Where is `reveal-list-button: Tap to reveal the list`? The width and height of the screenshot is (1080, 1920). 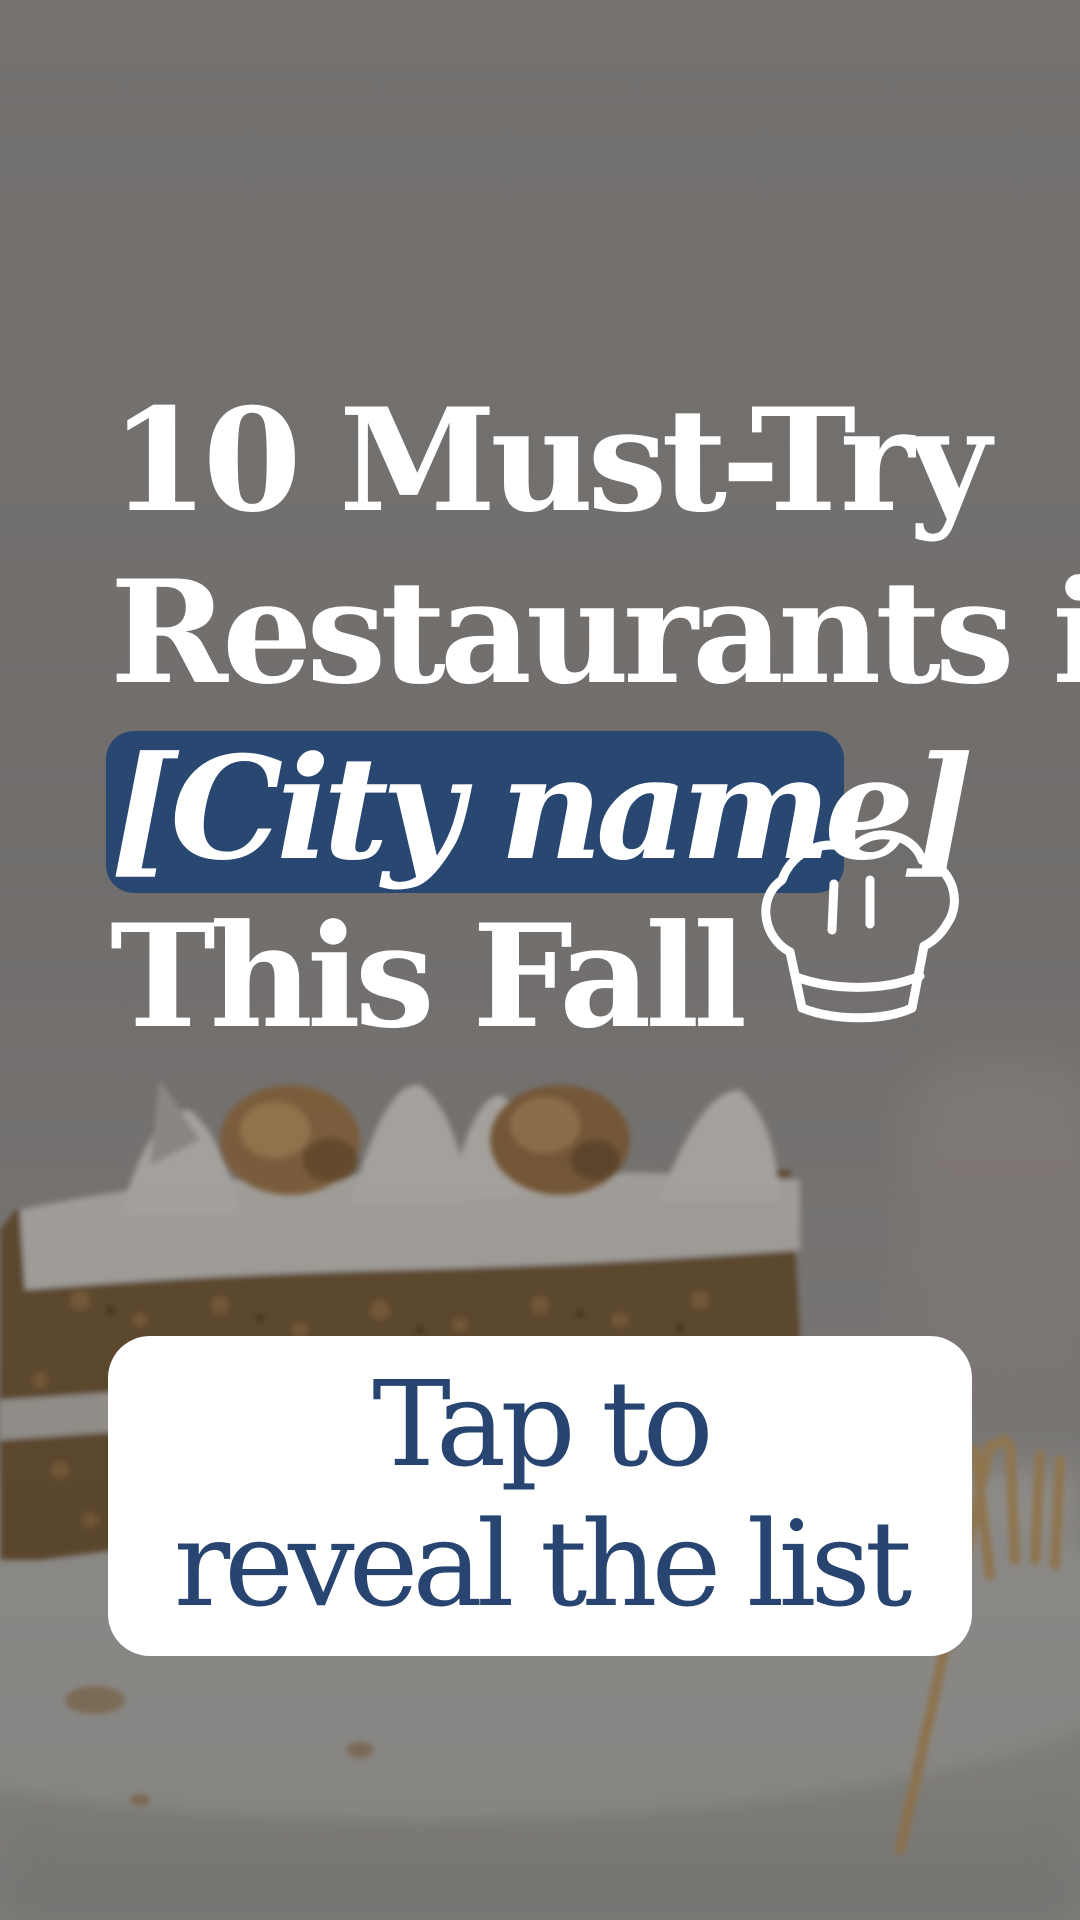
reveal-list-button: Tap to reveal the list is located at coordinates (540, 1496).